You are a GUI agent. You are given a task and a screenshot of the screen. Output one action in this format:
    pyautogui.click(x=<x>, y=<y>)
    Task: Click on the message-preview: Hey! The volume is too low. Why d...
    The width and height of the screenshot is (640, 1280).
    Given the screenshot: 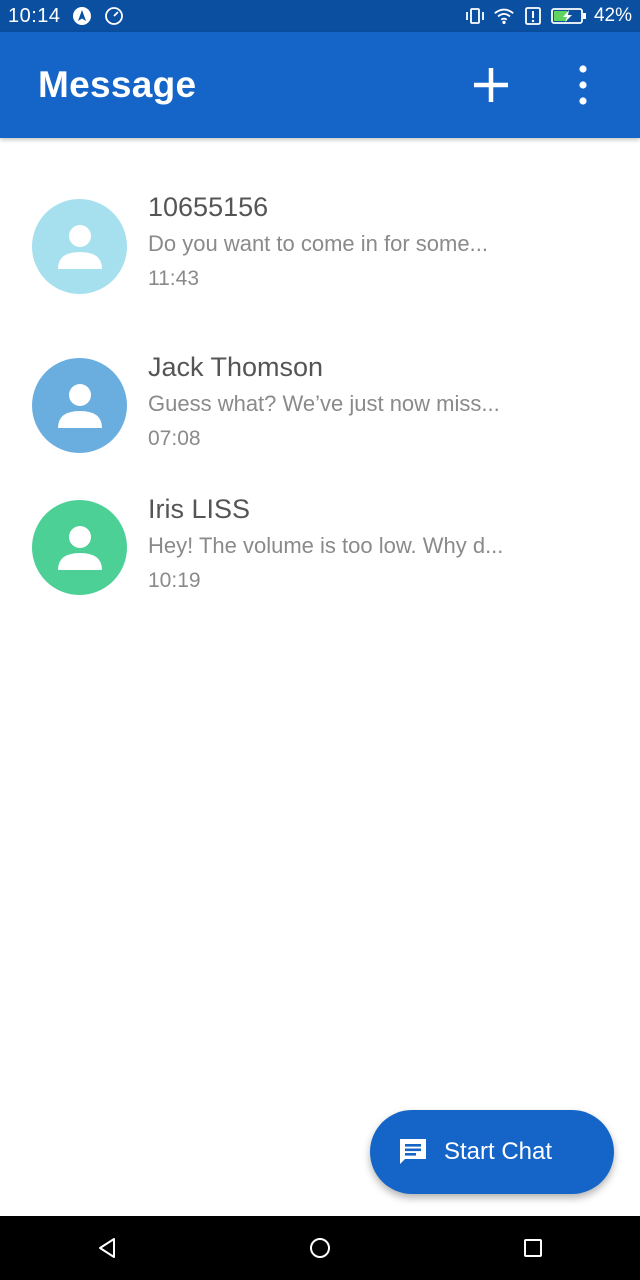 What is the action you would take?
    pyautogui.click(x=326, y=545)
    